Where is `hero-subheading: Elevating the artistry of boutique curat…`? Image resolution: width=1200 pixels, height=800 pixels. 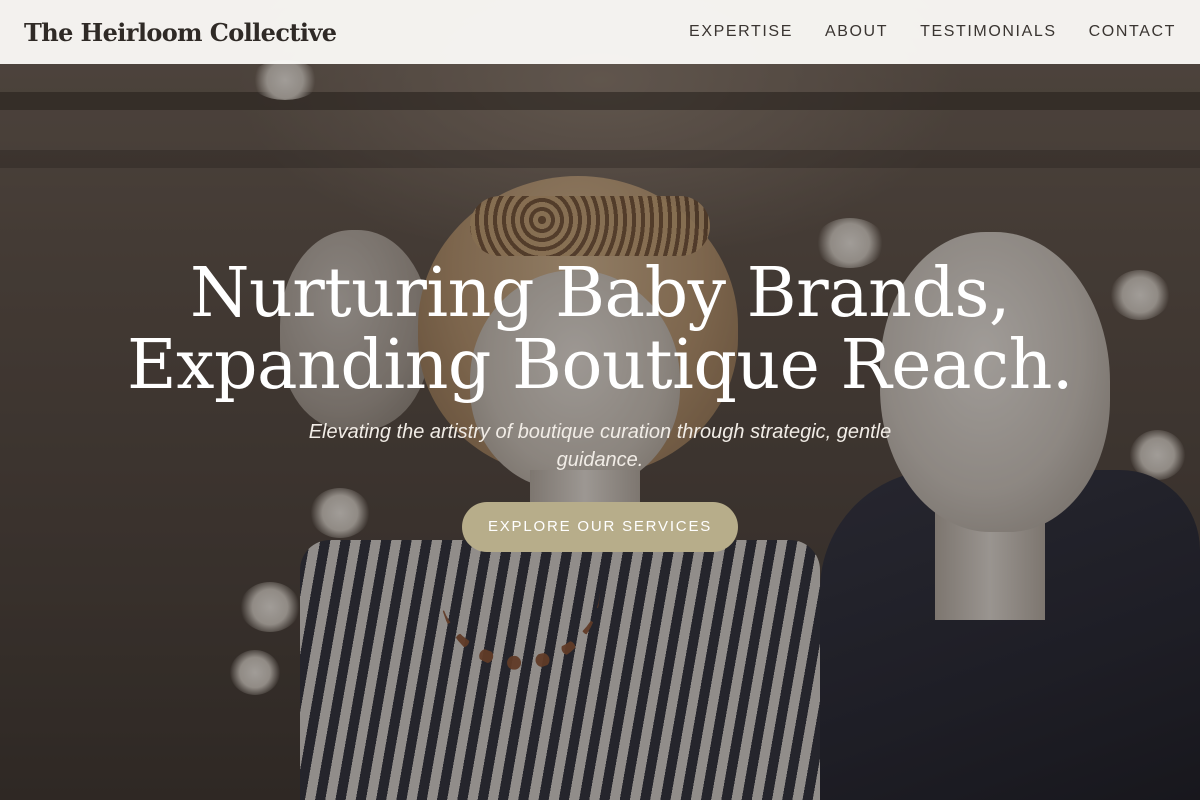
hero-subheading: Elevating the artistry of boutique curat… is located at coordinates (600, 446).